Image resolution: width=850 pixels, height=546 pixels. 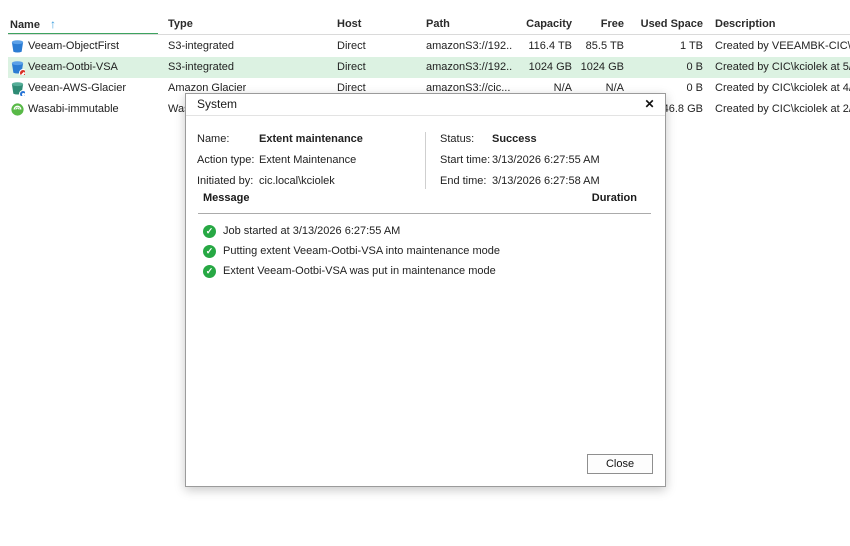 What do you see at coordinates (22, 93) in the screenshot?
I see `glacier-badge-icon` at bounding box center [22, 93].